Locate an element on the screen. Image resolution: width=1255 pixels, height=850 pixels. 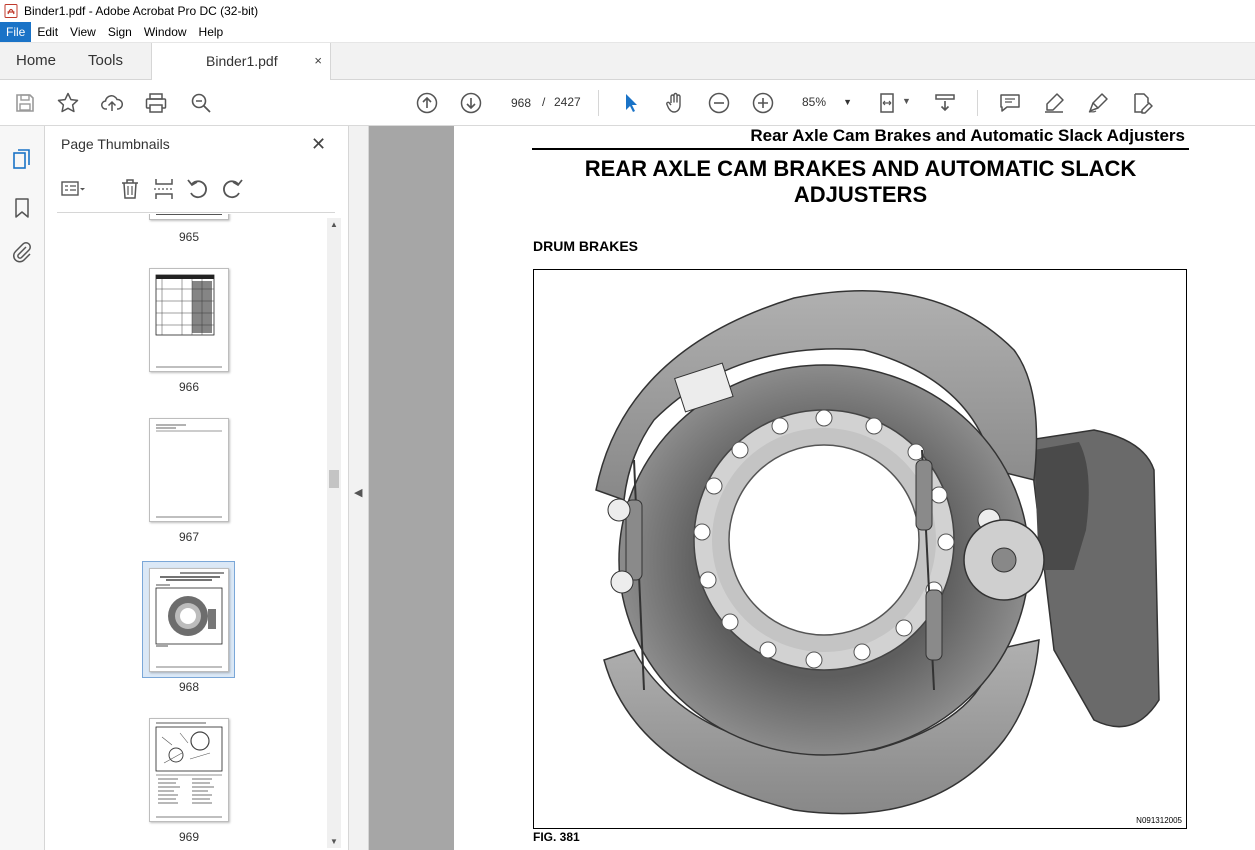
scroll-mode-icon is located at coordinates (945, 103).